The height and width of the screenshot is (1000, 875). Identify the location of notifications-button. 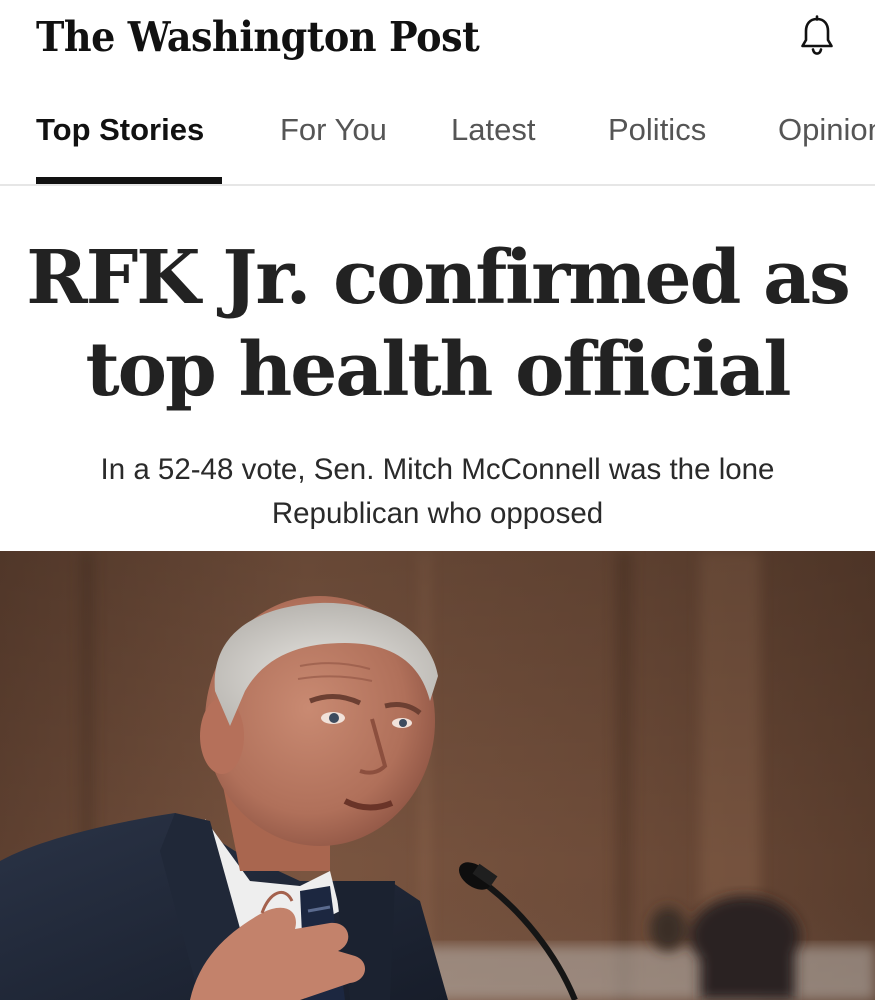
(817, 36).